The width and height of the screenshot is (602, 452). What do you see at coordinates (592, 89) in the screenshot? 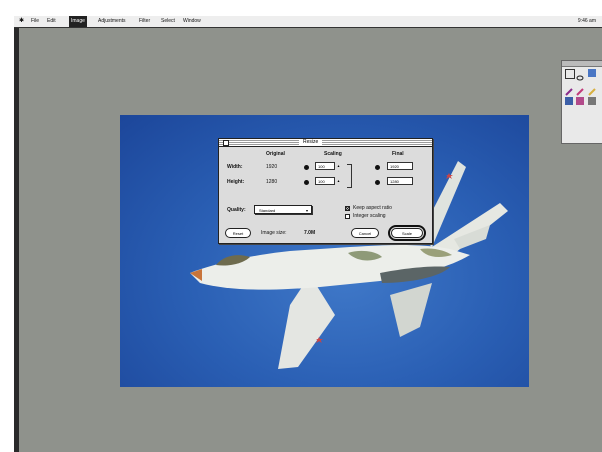
I see `eyedropper-tool-icon` at bounding box center [592, 89].